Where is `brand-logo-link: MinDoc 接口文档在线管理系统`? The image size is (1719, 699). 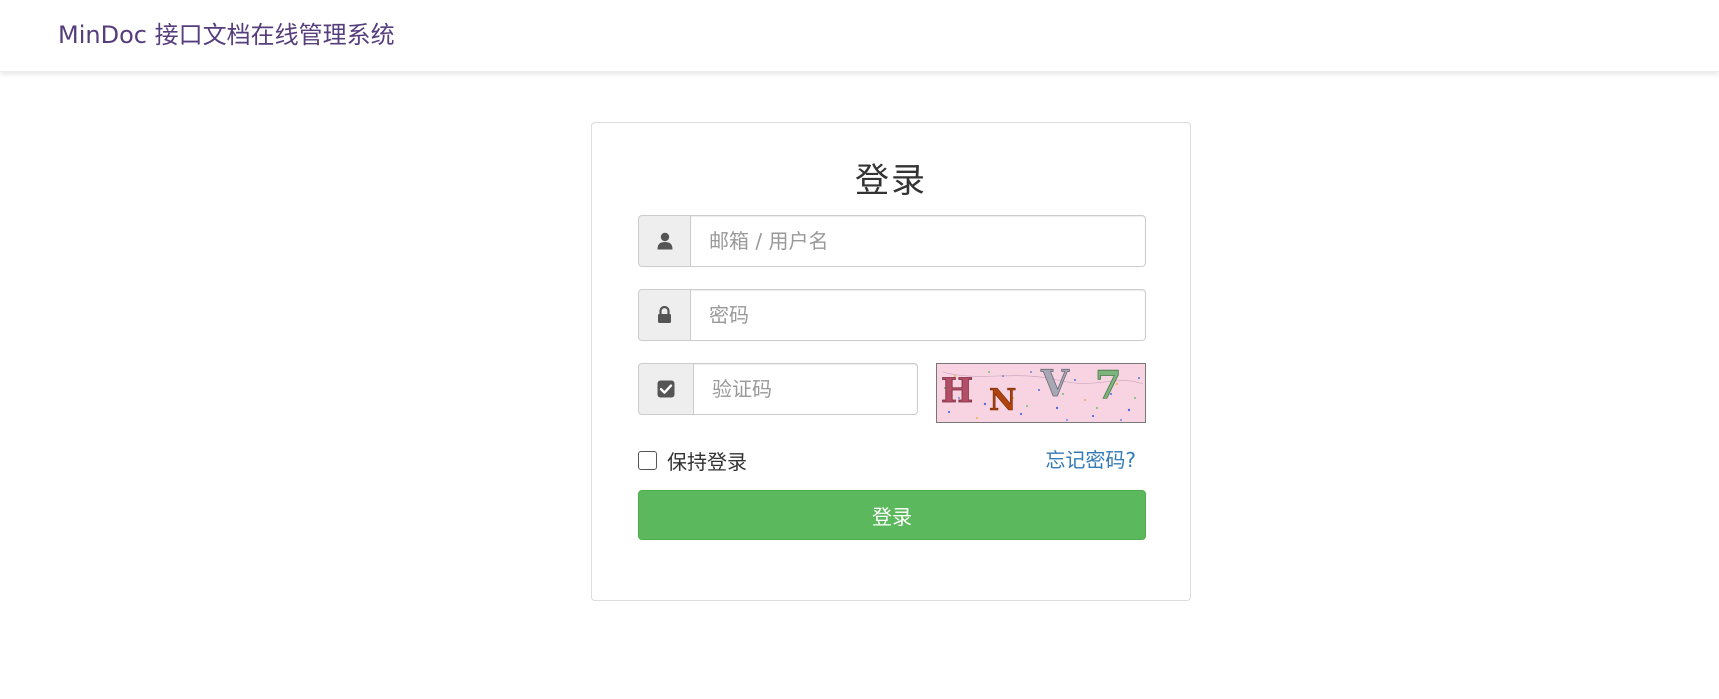 brand-logo-link: MinDoc 接口文档在线管理系统 is located at coordinates (226, 35).